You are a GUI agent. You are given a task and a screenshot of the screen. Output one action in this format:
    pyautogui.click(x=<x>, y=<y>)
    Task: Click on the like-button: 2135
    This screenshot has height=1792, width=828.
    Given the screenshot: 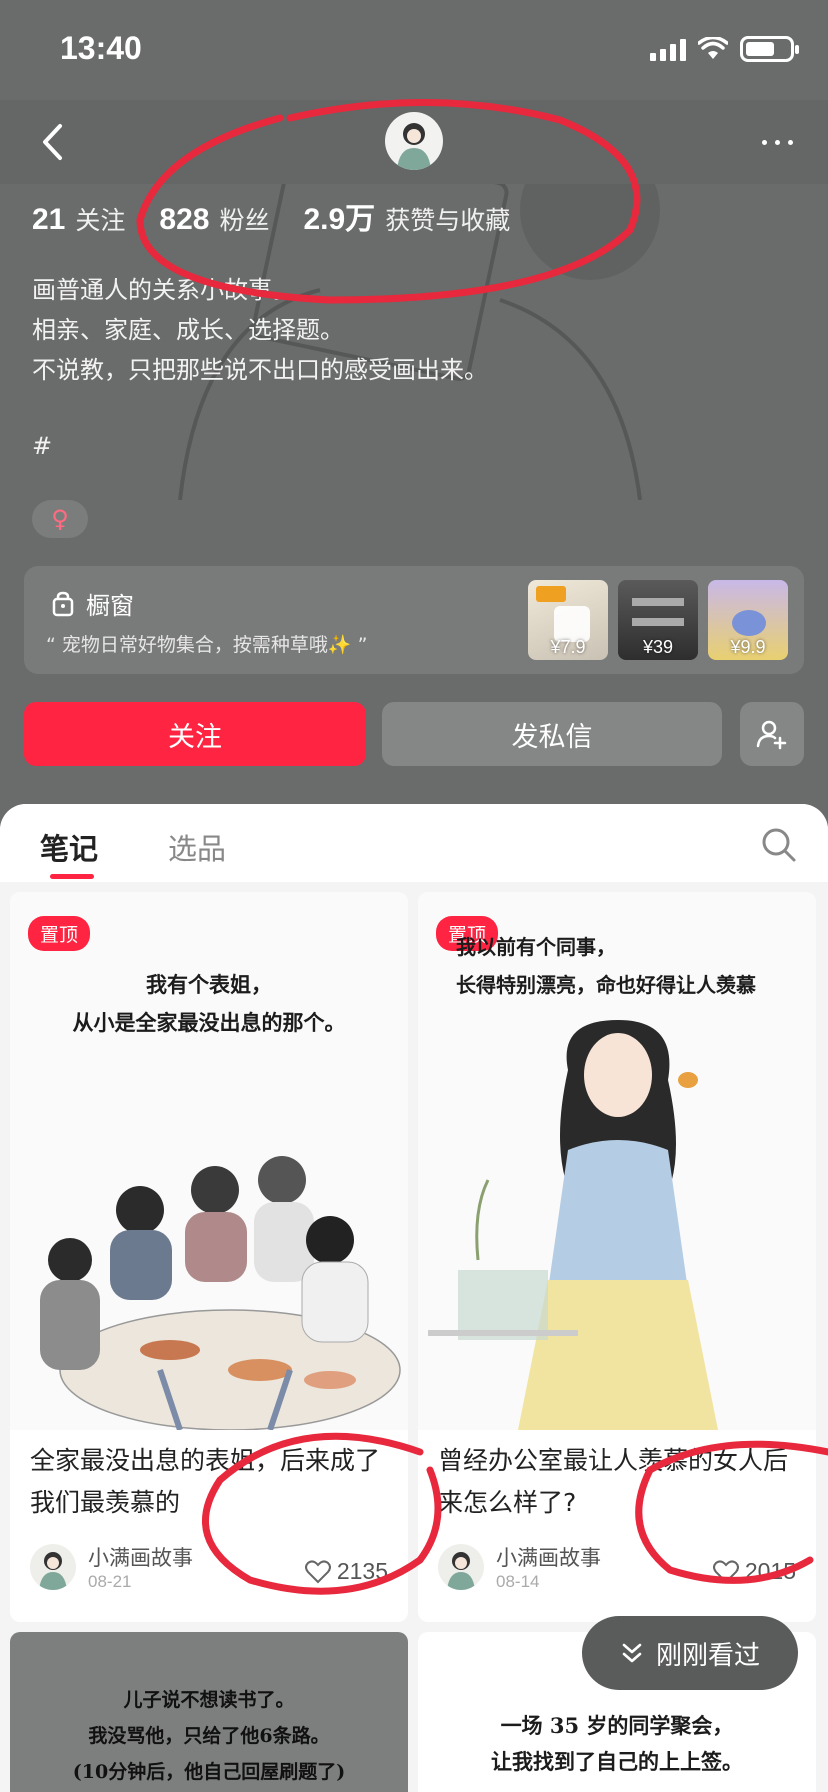 What is the action you would take?
    pyautogui.click(x=346, y=1571)
    